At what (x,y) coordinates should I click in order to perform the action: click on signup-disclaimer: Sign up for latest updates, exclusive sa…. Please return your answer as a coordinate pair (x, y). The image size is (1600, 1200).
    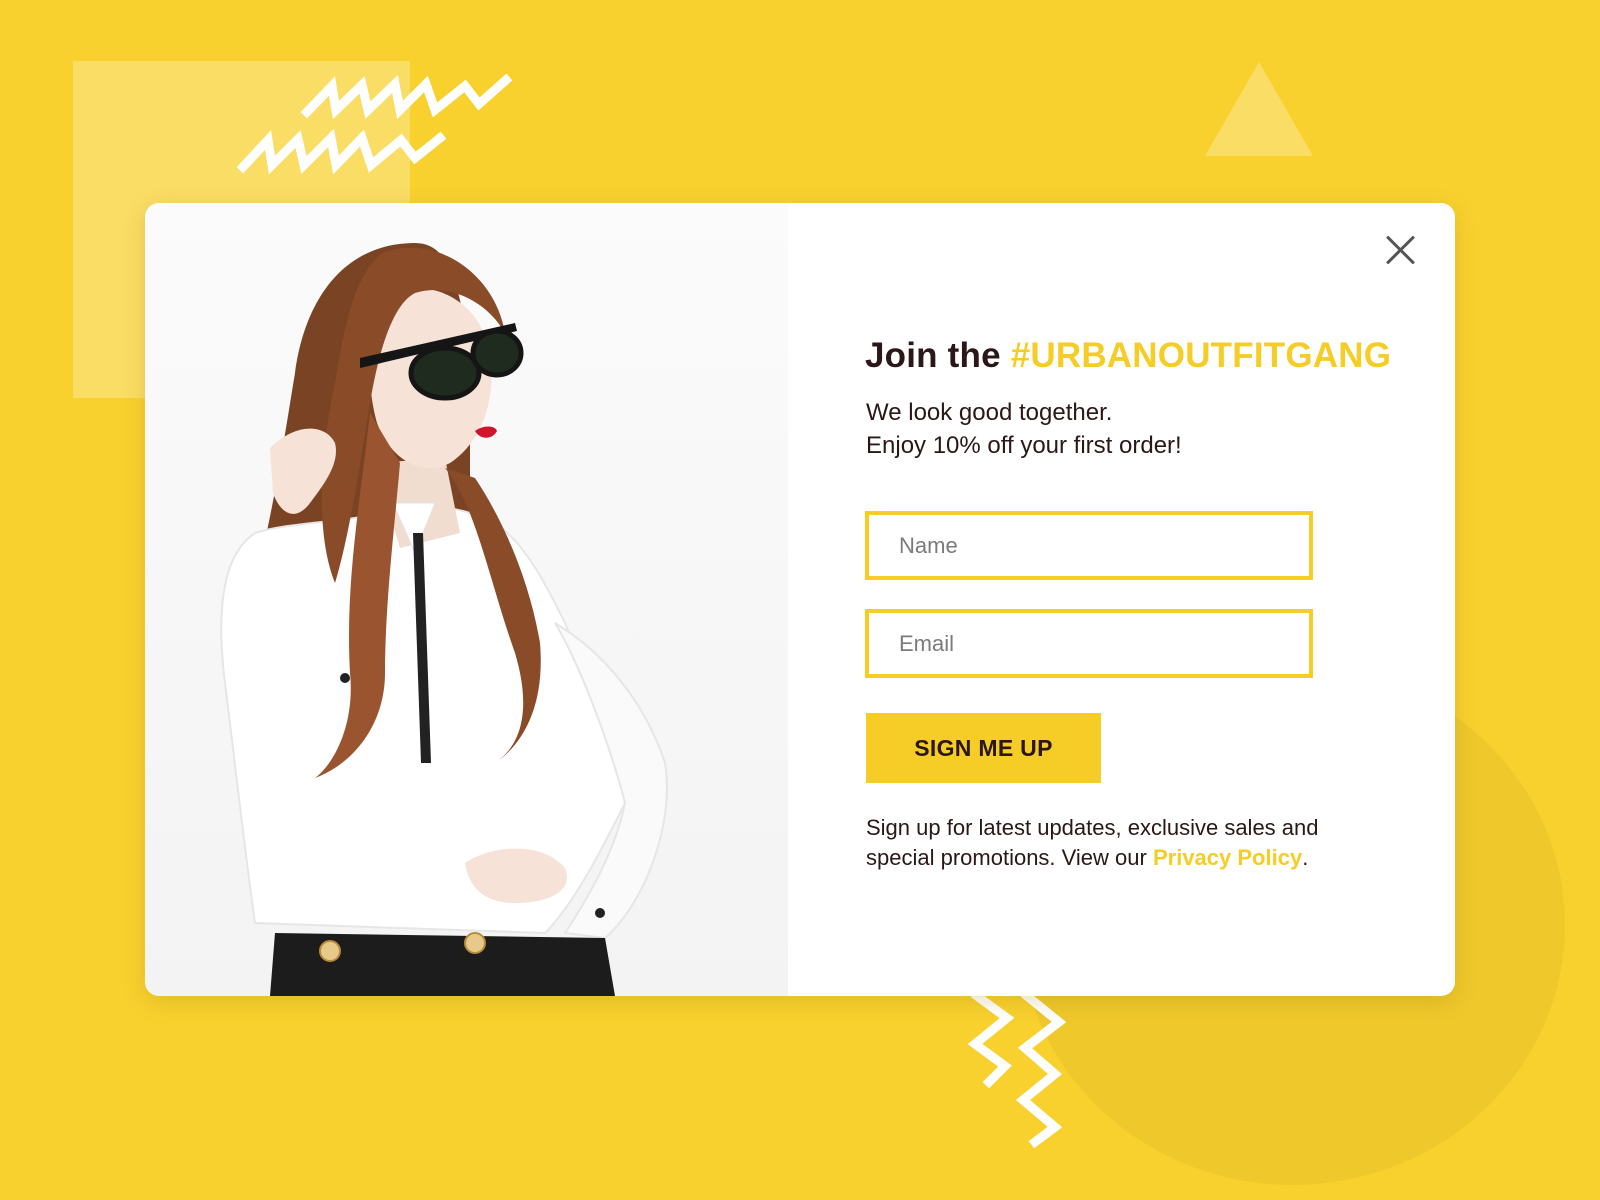
    Looking at the image, I should click on (1126, 843).